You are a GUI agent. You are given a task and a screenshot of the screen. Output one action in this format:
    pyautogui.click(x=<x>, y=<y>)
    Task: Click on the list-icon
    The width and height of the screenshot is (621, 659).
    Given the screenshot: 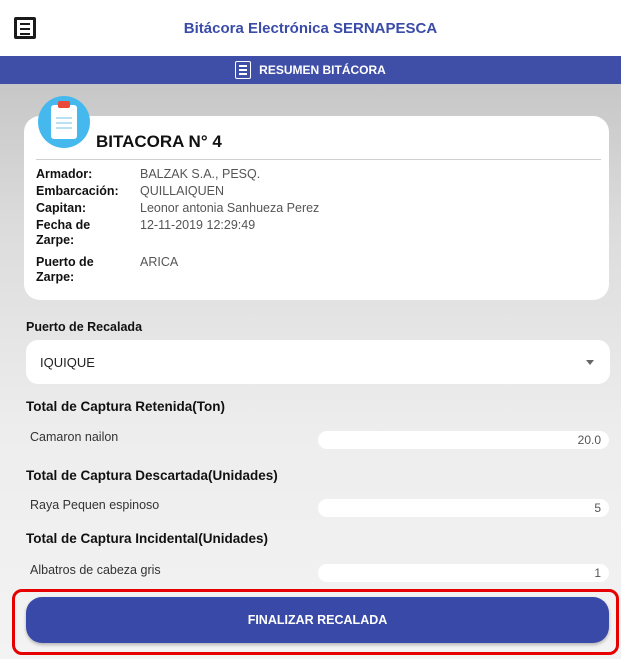 What is the action you would take?
    pyautogui.click(x=243, y=70)
    